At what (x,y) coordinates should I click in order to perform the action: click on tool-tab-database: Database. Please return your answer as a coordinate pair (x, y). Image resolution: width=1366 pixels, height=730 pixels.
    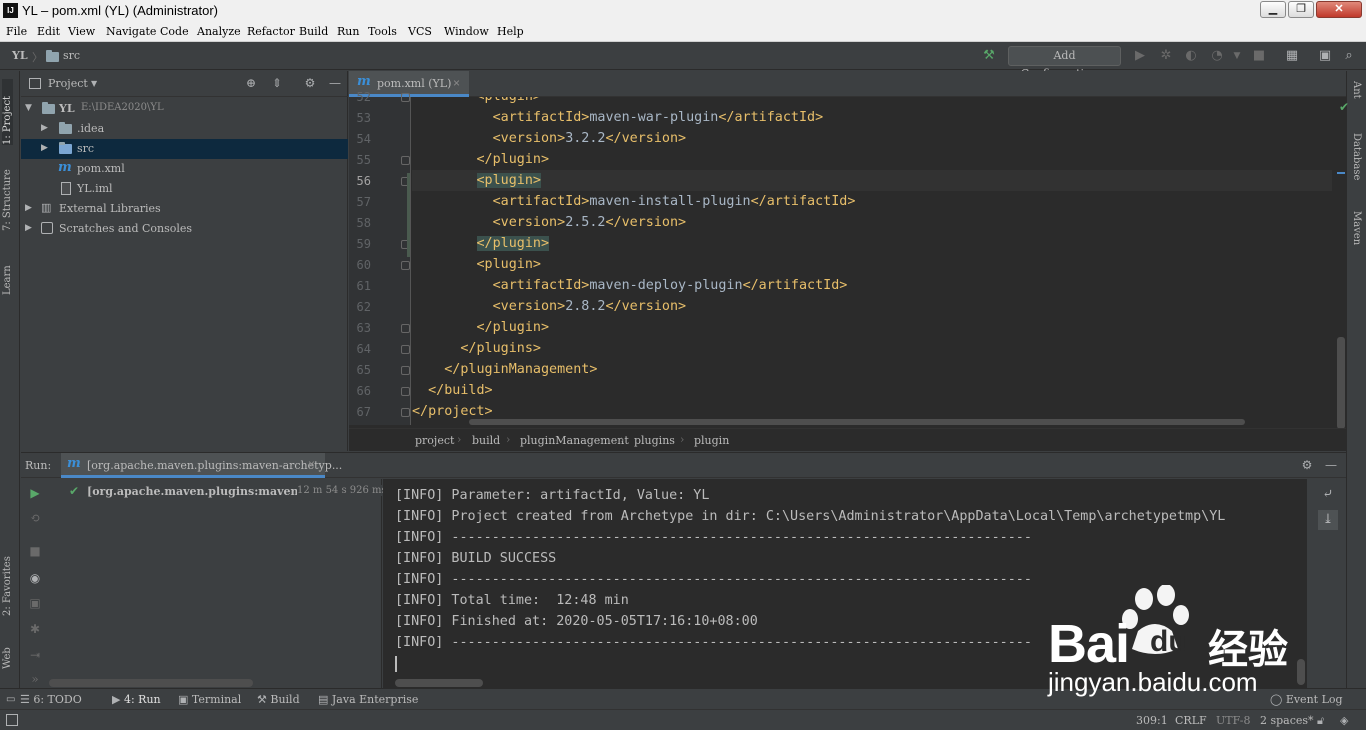
    Looking at the image, I should click on (1356, 156).